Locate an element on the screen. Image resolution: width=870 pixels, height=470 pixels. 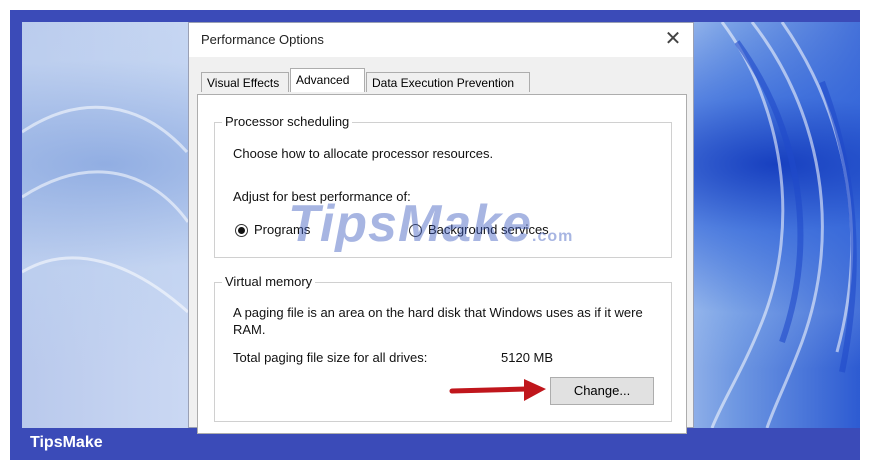
tipsmake-watermark: TipsMake.com is located at coordinates (430, 230).